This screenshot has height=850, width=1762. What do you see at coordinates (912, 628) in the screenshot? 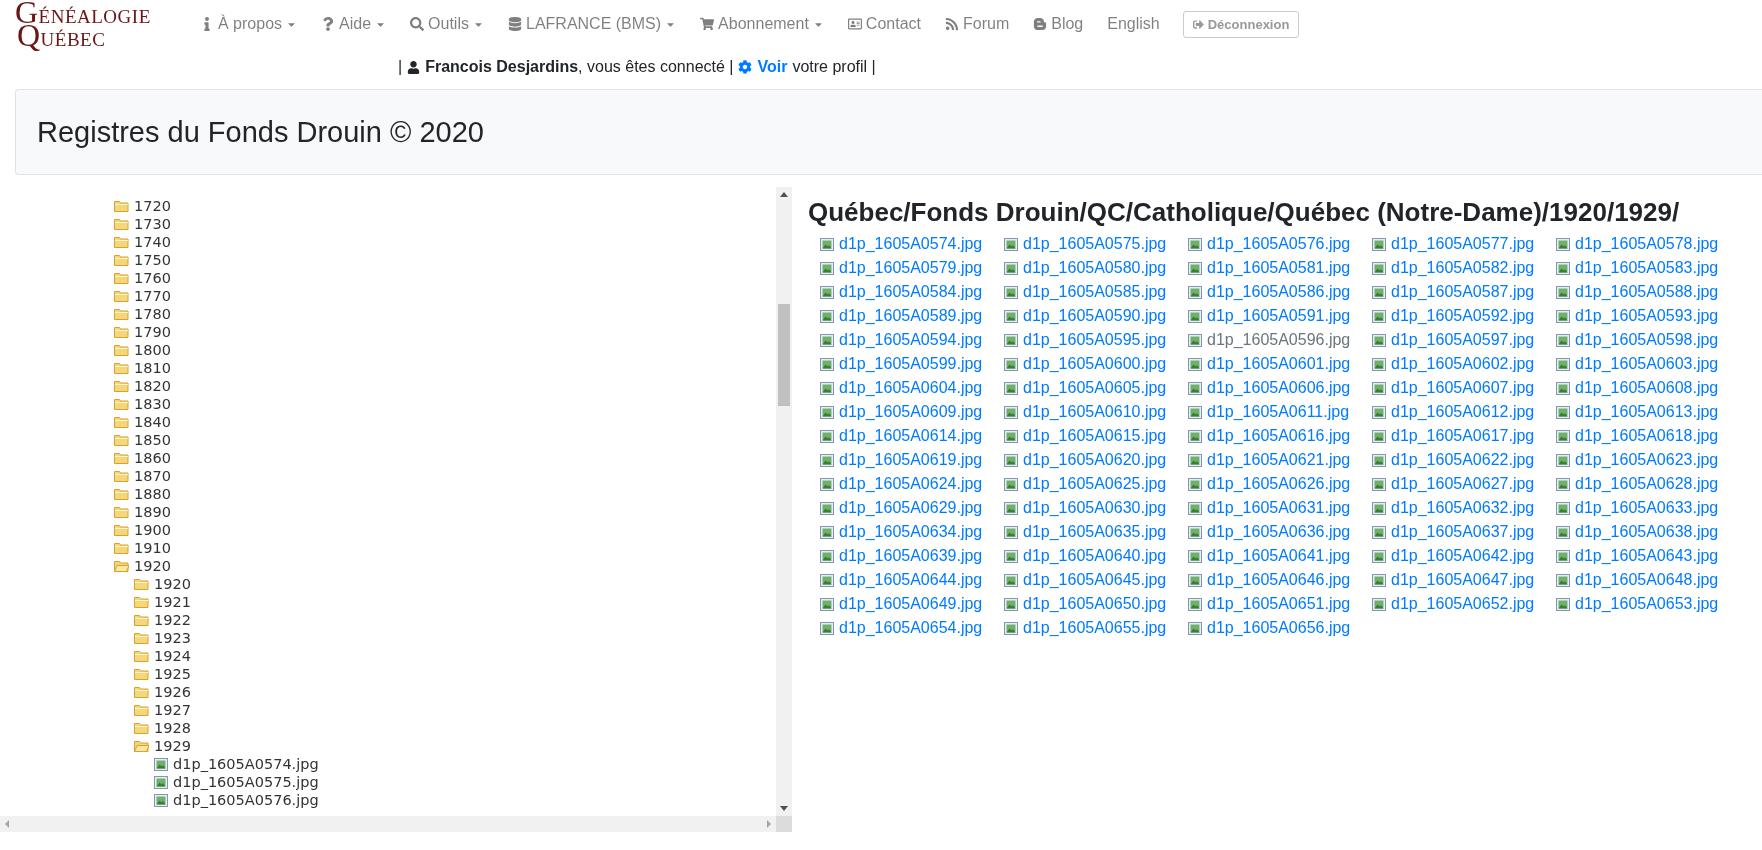
I see `file-link: d1p_1605A0654.jpg` at bounding box center [912, 628].